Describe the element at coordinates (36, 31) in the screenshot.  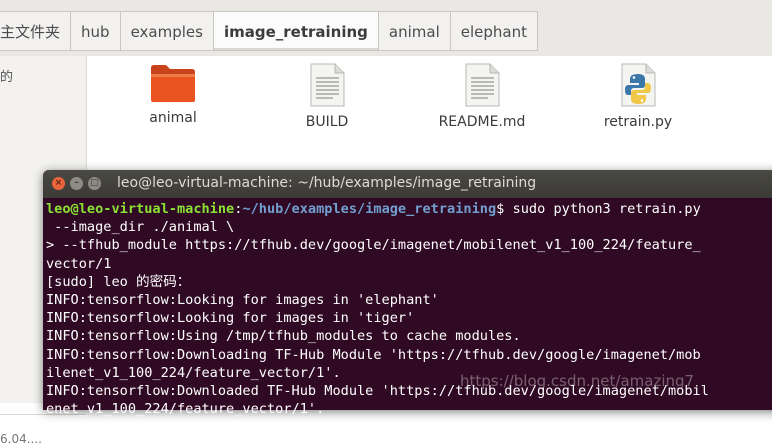
I see `breadcrumb-home: 主文件夹` at that location.